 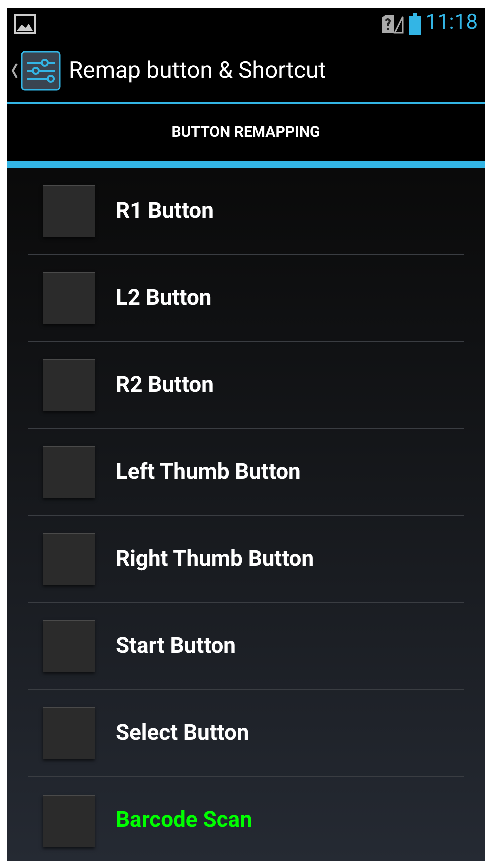 What do you see at coordinates (246, 646) in the screenshot?
I see `list-item: Start Button` at bounding box center [246, 646].